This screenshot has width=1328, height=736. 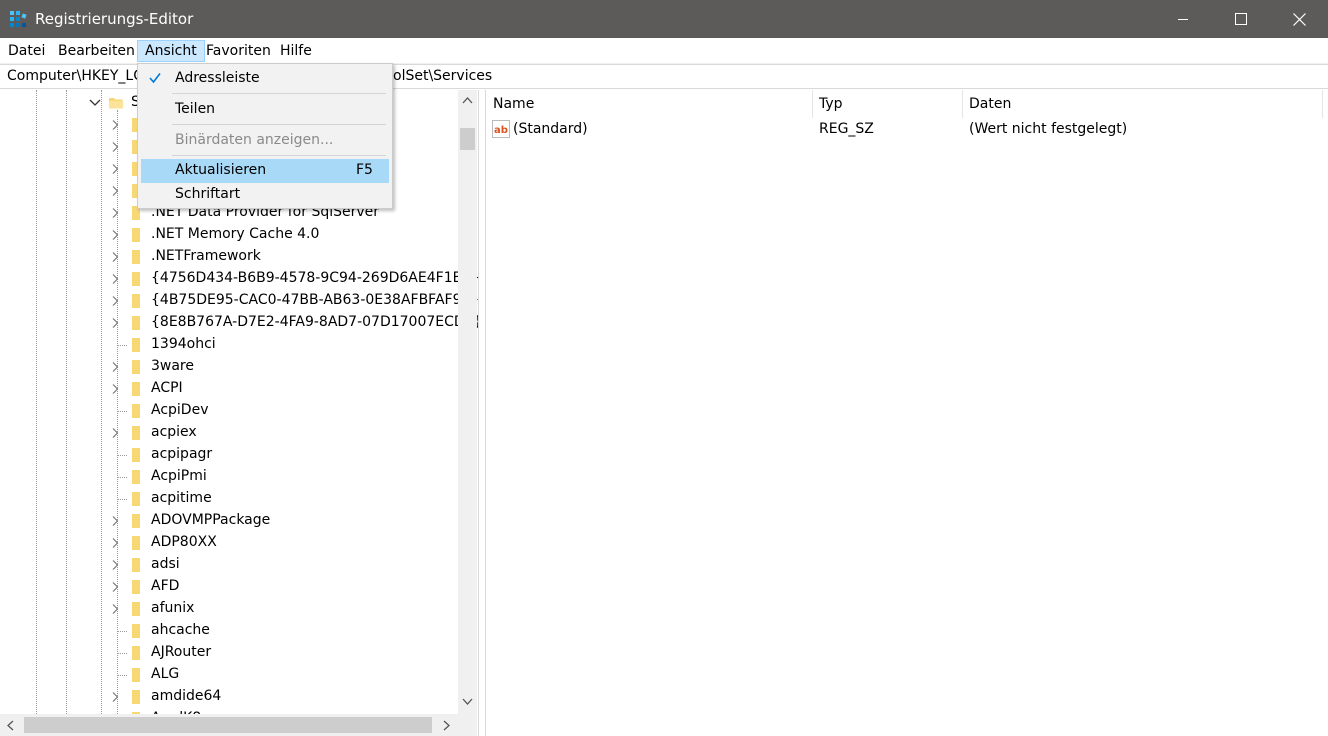 What do you see at coordinates (230, 257) in the screenshot?
I see `tree-node: .NETFramework` at bounding box center [230, 257].